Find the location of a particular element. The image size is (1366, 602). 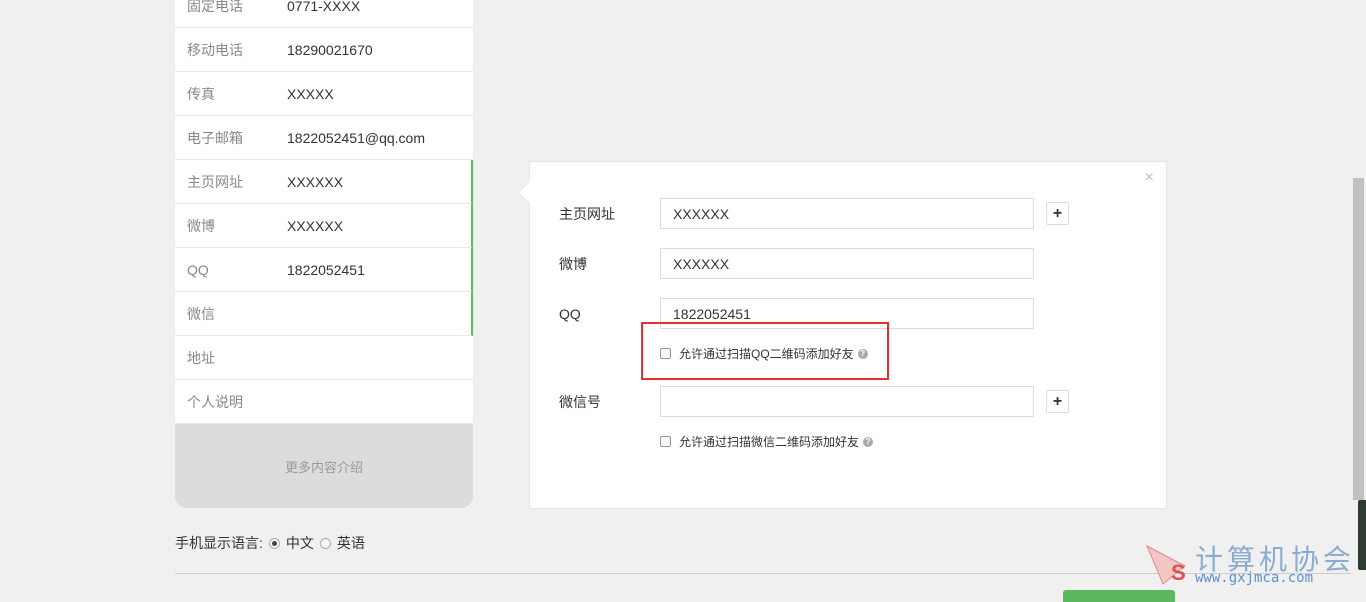

wechat-scan-label: 允许通过扫描微信二维码添加好友 is located at coordinates (769, 441).